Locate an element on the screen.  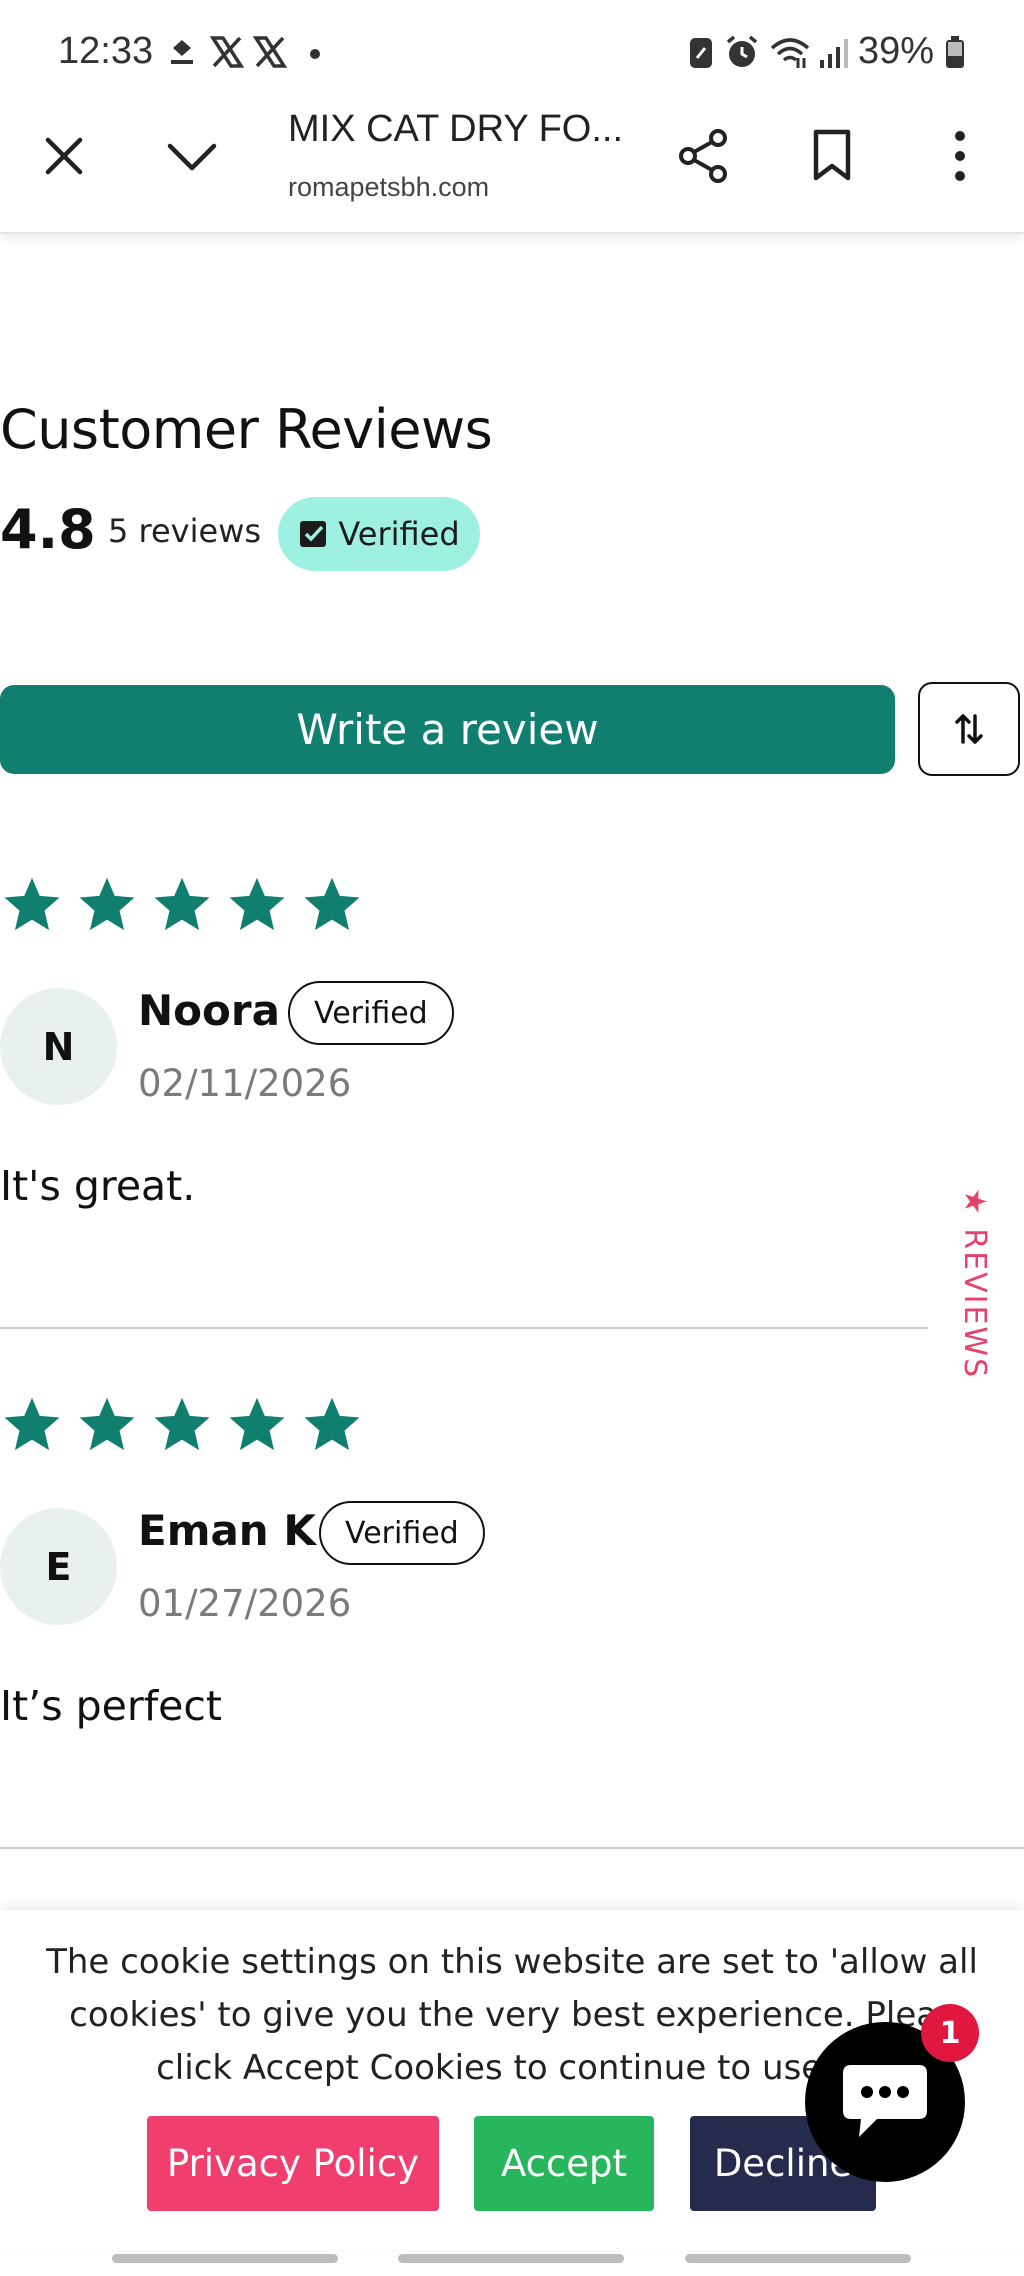
verified-pill: Verified is located at coordinates (379, 534).